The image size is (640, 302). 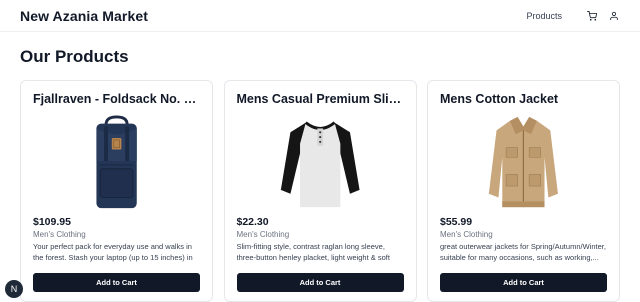 What do you see at coordinates (14, 289) in the screenshot?
I see `dev-tools-badge: N` at bounding box center [14, 289].